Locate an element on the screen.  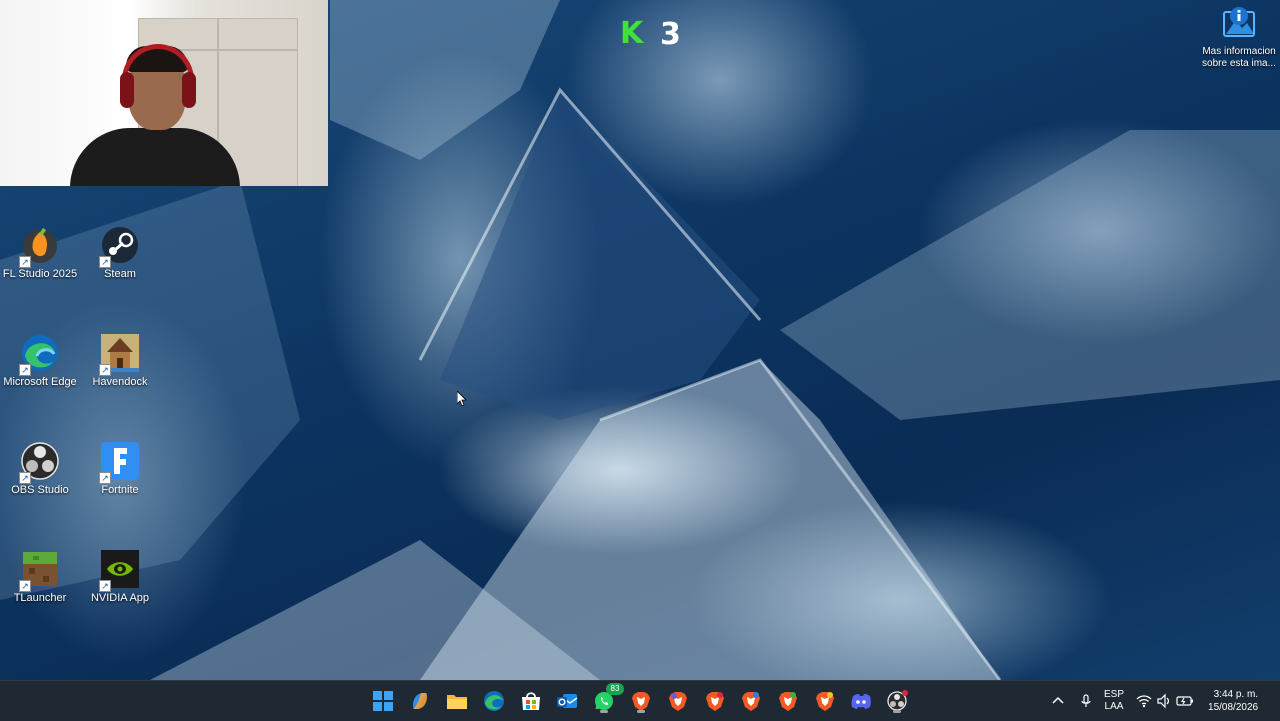
outlook-icon is located at coordinates (567, 701).